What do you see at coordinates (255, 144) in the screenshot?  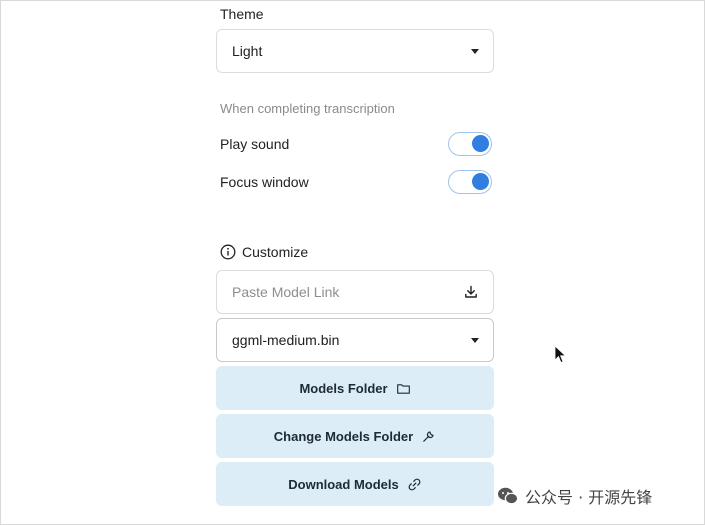 I see `play-sound-label: Play sound` at bounding box center [255, 144].